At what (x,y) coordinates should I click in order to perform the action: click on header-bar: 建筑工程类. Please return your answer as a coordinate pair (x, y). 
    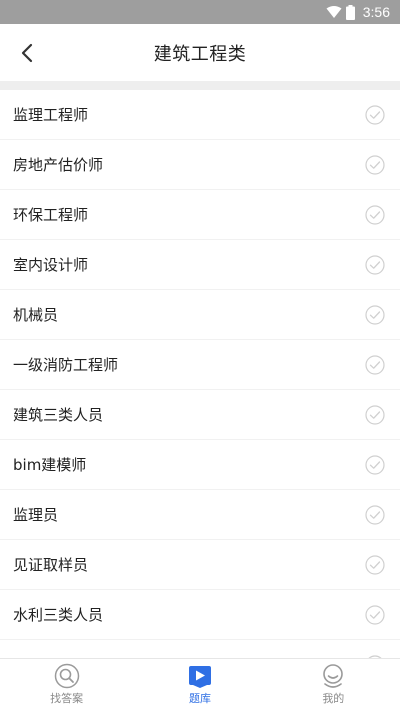
    Looking at the image, I should click on (200, 52).